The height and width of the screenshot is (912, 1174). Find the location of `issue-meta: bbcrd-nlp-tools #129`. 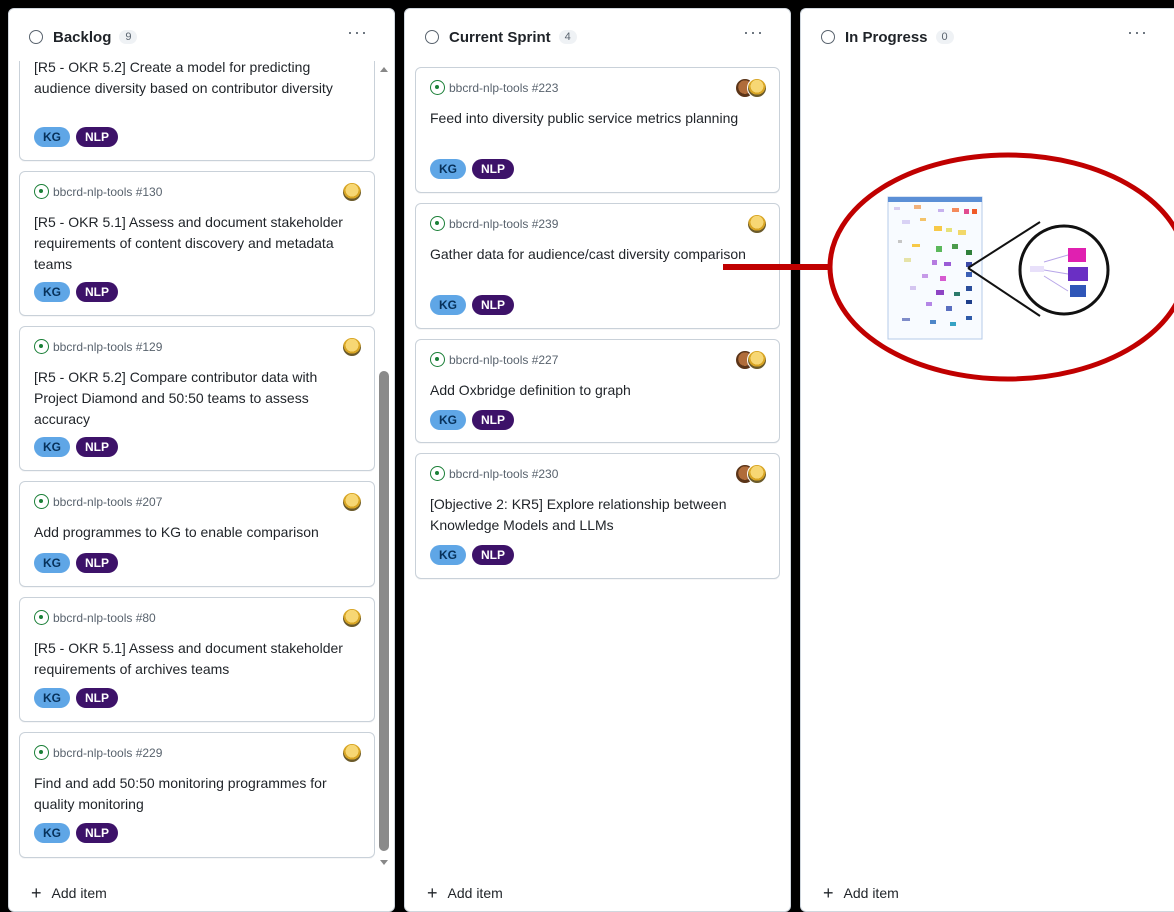

issue-meta: bbcrd-nlp-tools #129 is located at coordinates (98, 346).